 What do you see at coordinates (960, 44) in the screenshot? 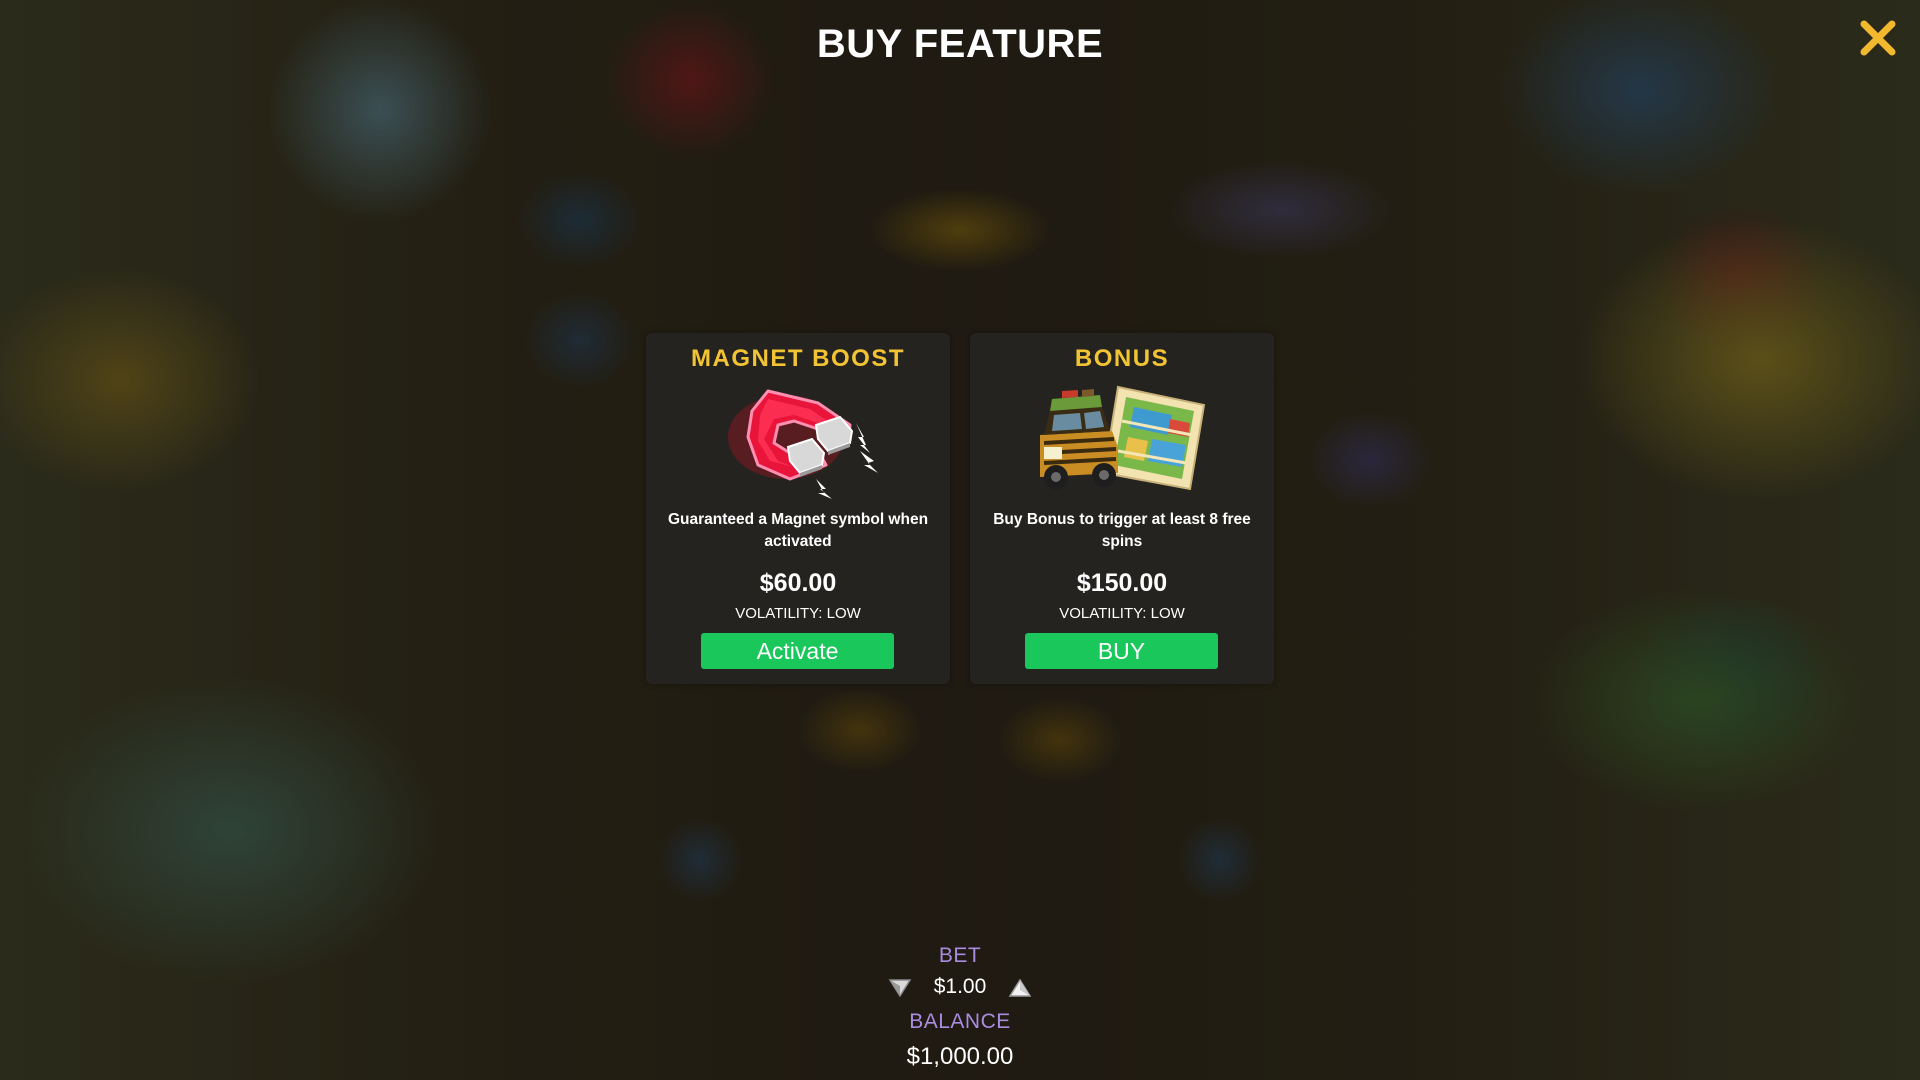
I see `page-title: BUY FEATURE` at bounding box center [960, 44].